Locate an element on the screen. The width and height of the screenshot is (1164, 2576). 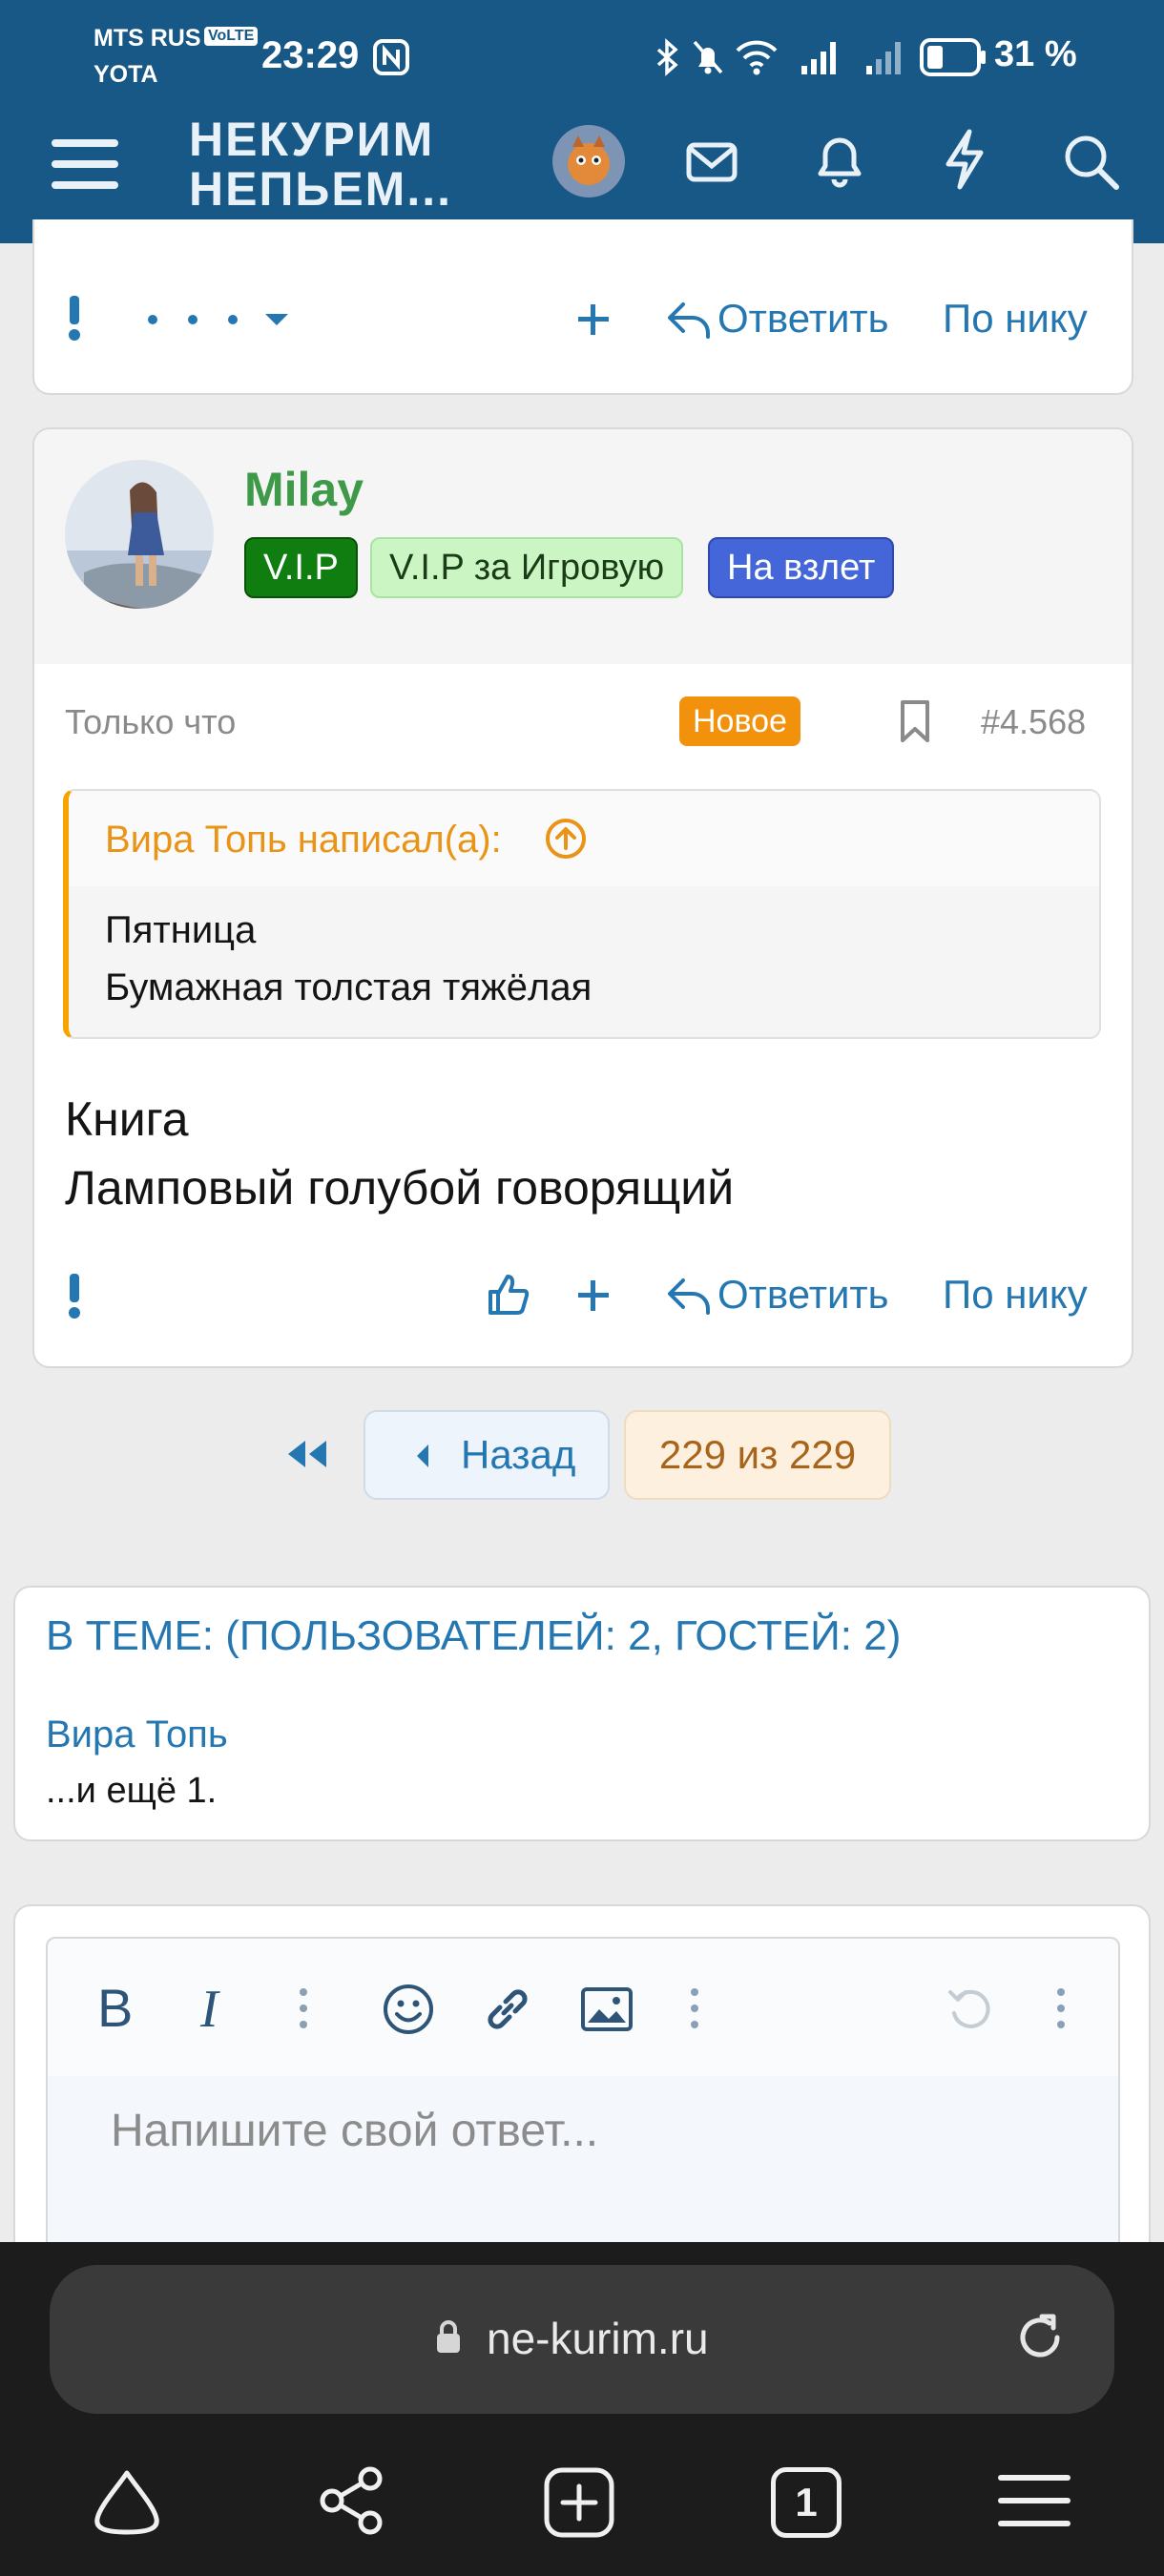
quote-text-line-1: Пятница is located at coordinates (181, 930).